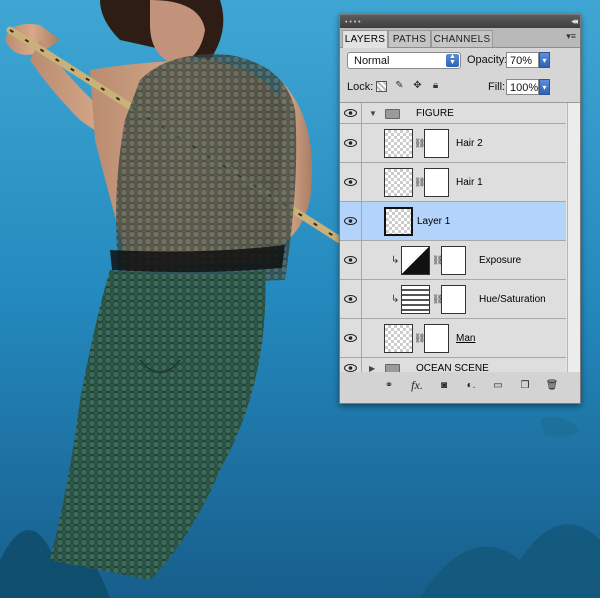  I want to click on layers-scrollbar, so click(573, 238).